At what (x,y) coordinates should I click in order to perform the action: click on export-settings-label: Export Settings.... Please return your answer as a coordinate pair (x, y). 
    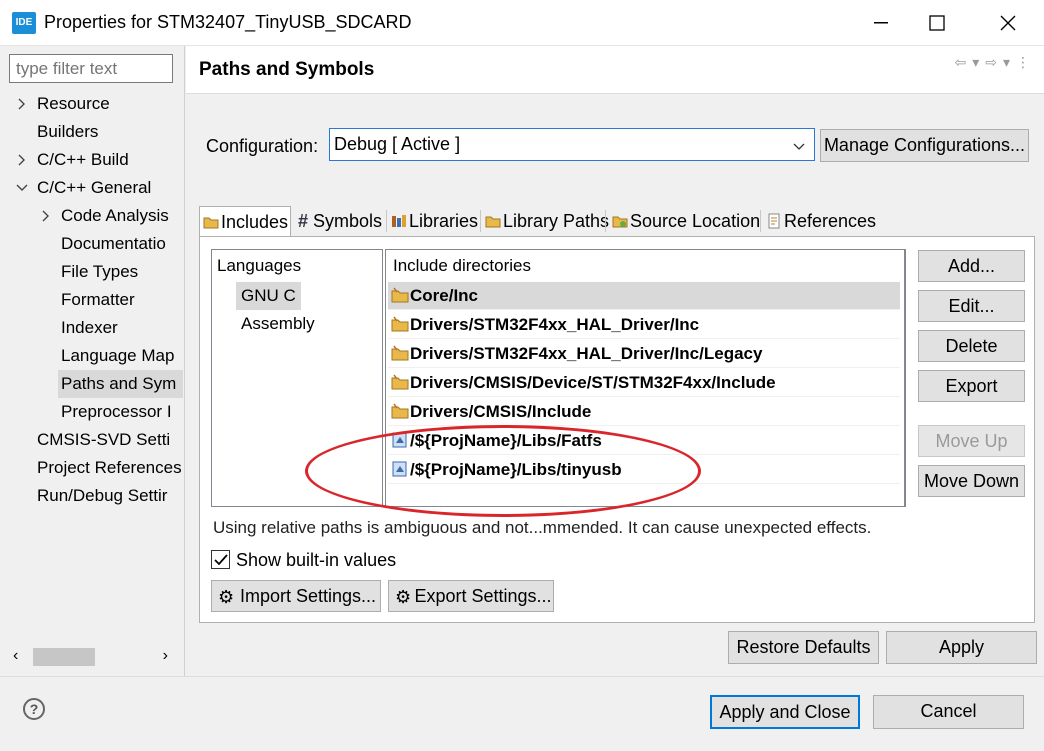
    Looking at the image, I should click on (483, 596).